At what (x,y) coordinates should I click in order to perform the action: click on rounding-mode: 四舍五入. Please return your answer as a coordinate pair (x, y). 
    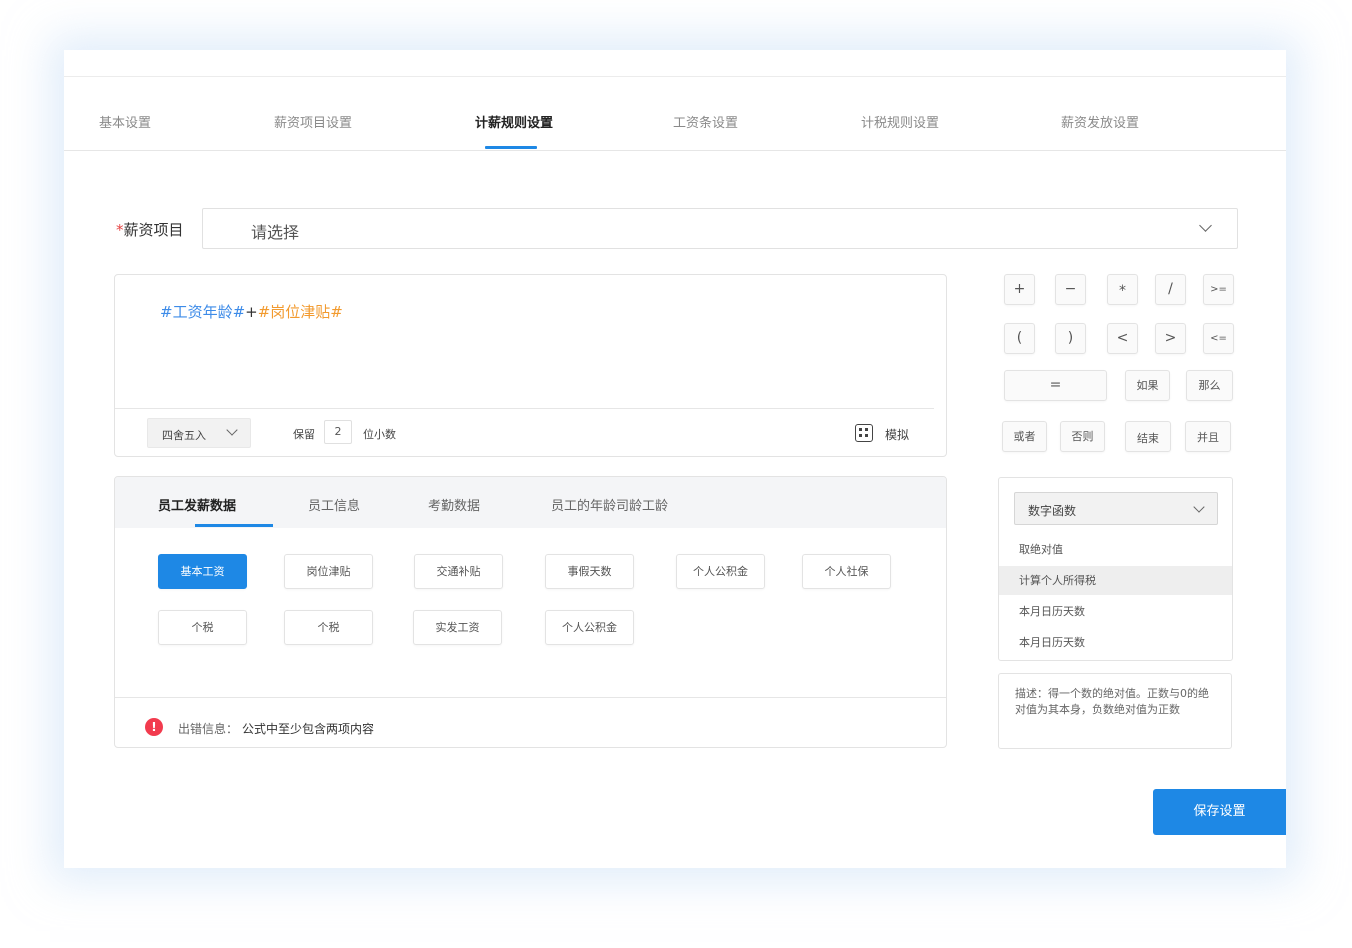
    Looking at the image, I should click on (184, 435).